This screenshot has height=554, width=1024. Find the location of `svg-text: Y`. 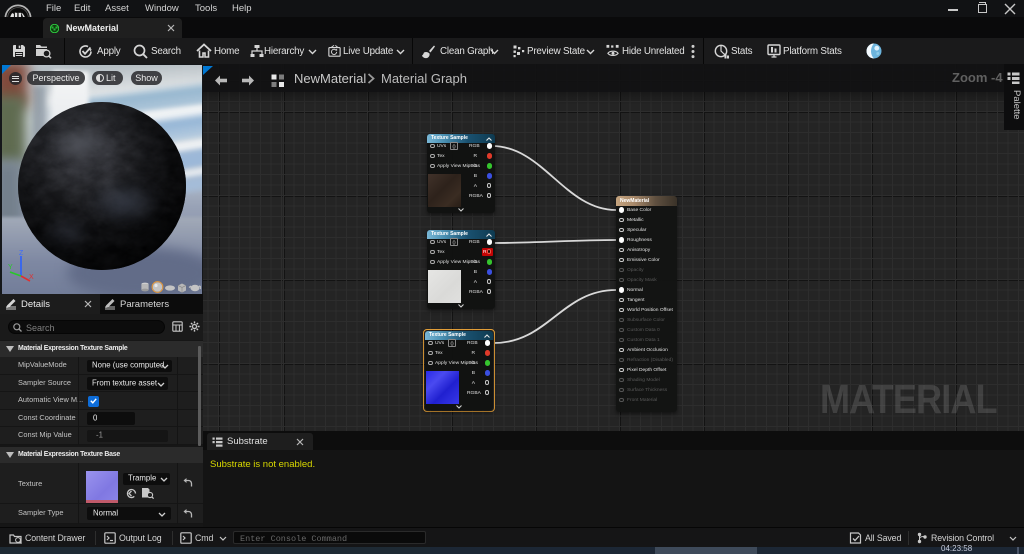

svg-text: Y is located at coordinates (10, 267).